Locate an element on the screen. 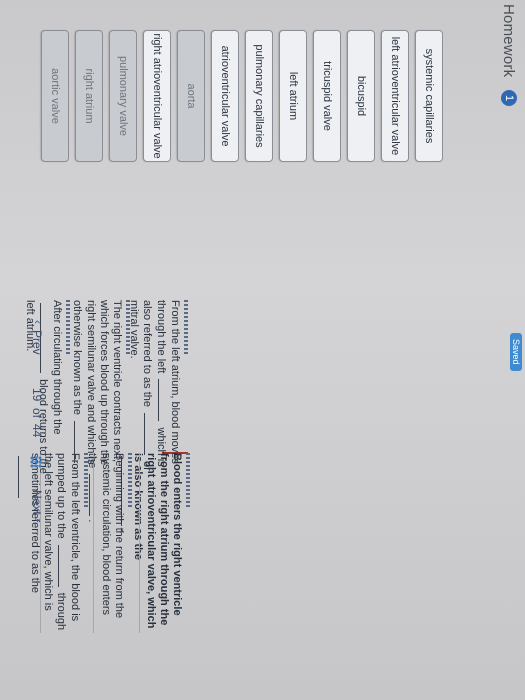 The width and height of the screenshot is (525, 700). prev-button: Prev is located at coordinates (37, 342).